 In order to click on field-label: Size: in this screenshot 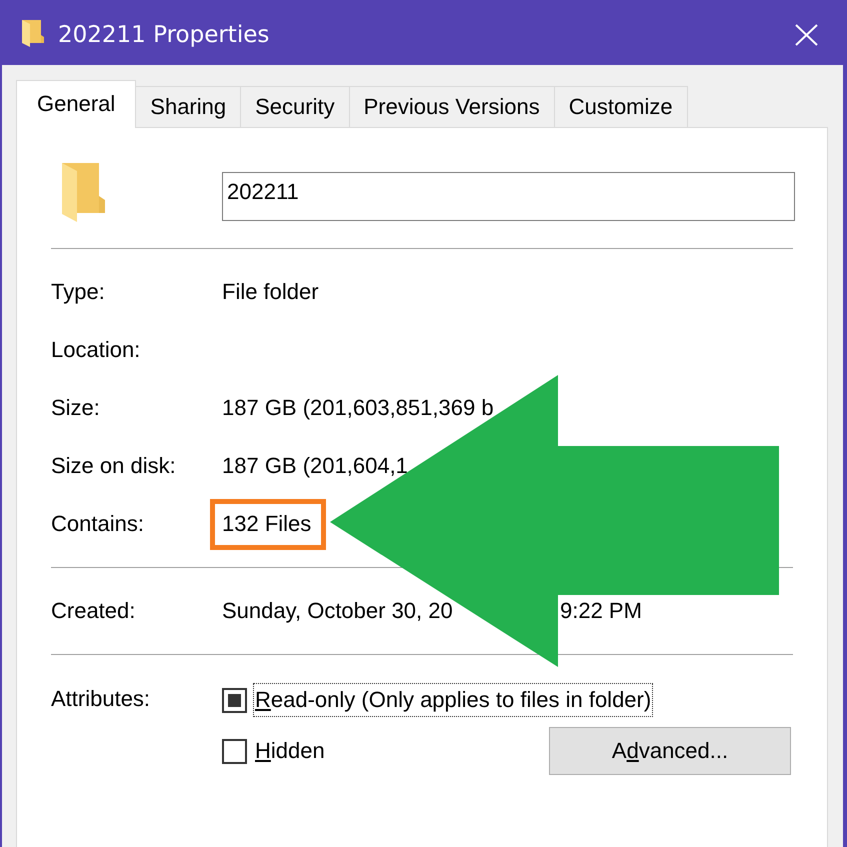, I will do `click(75, 408)`.